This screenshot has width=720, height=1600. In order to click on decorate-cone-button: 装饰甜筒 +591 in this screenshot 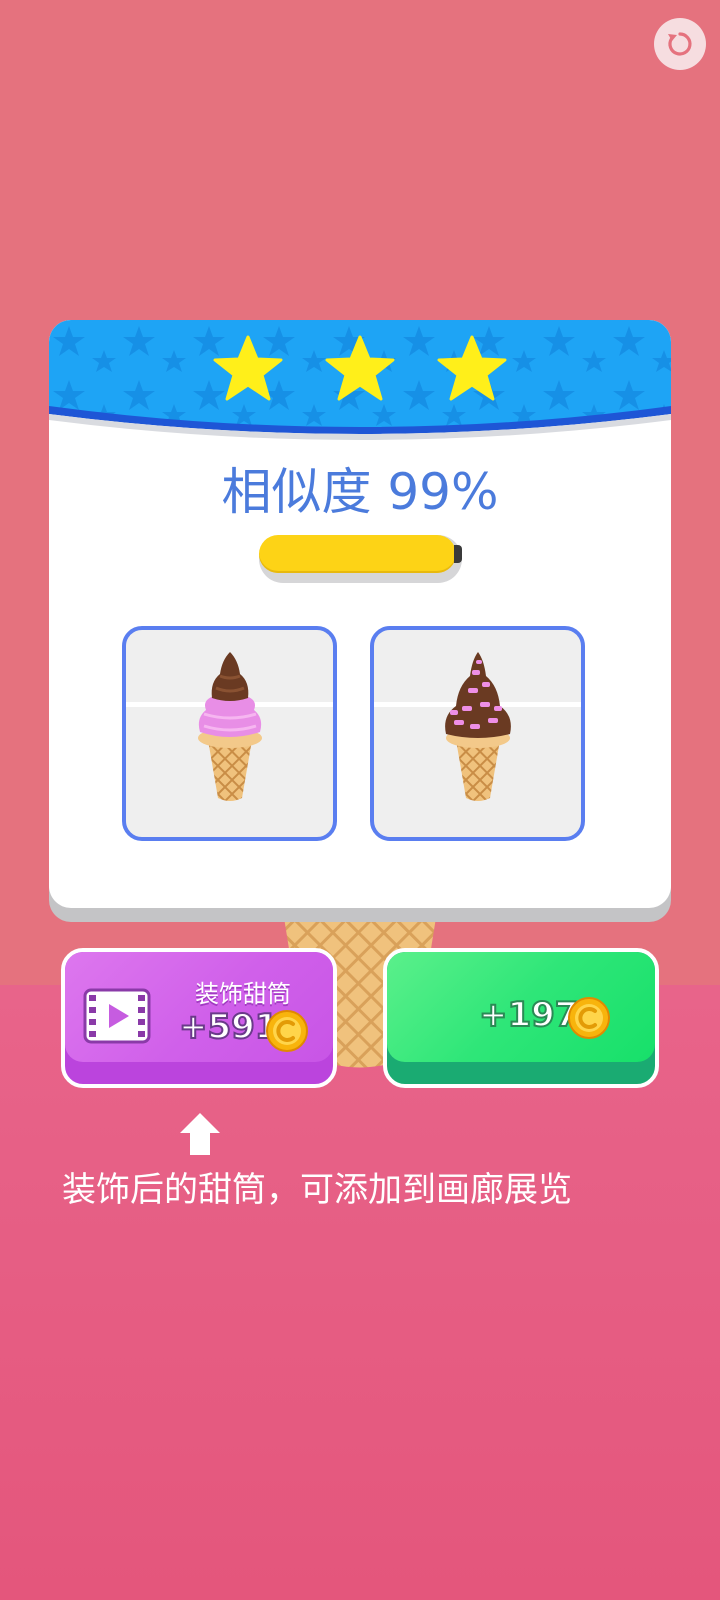, I will do `click(199, 1018)`.